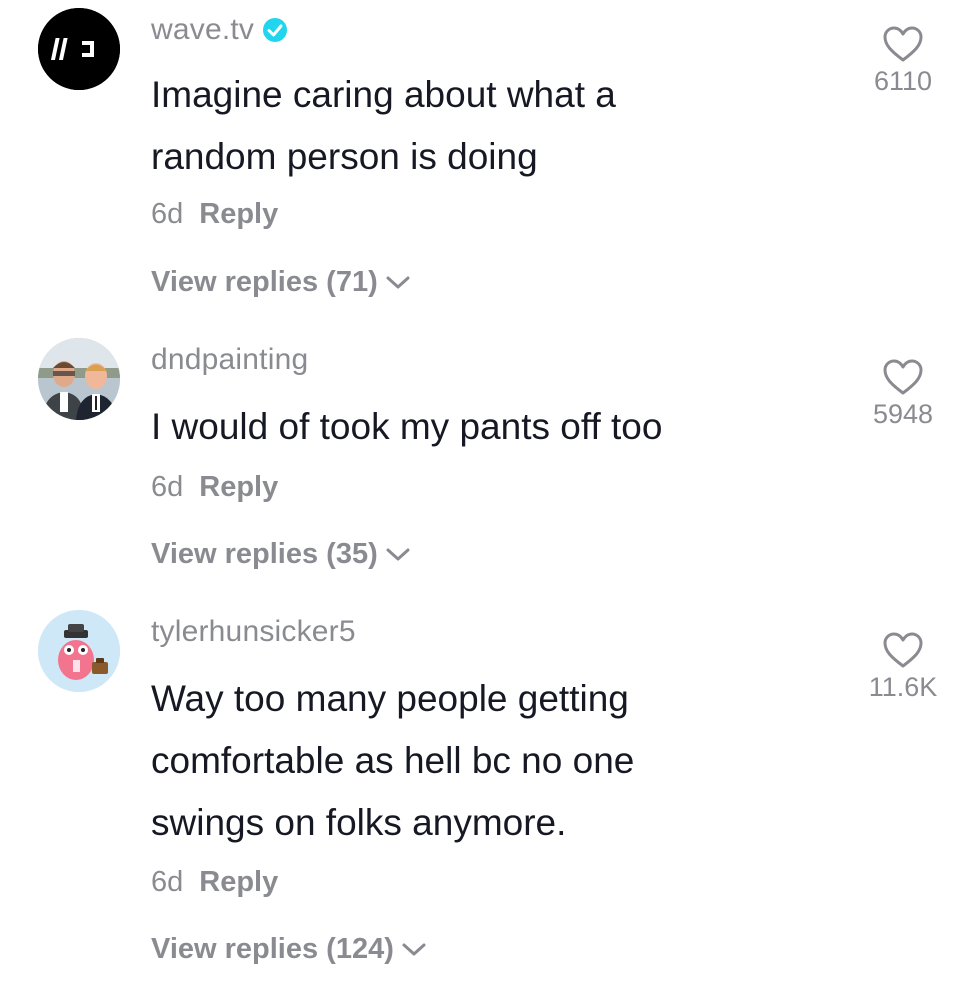 This screenshot has width=980, height=985. I want to click on view-replies-button: View replies (71), so click(281, 282).